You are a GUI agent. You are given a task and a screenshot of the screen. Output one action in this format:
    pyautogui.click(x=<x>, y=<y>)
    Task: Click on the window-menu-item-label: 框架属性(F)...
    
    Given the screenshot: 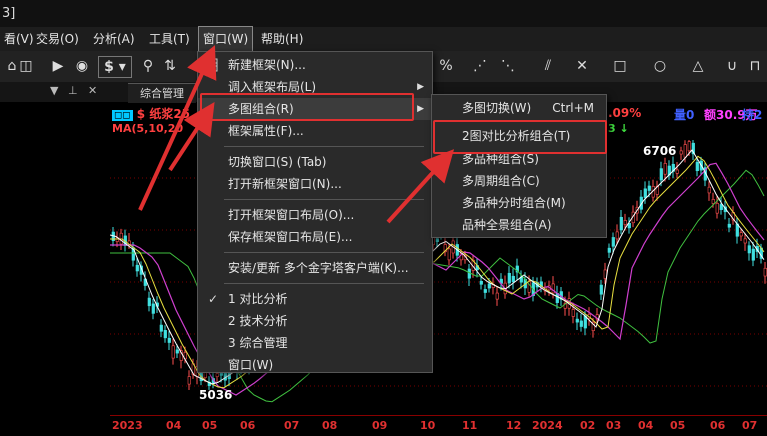 What is the action you would take?
    pyautogui.click(x=266, y=131)
    